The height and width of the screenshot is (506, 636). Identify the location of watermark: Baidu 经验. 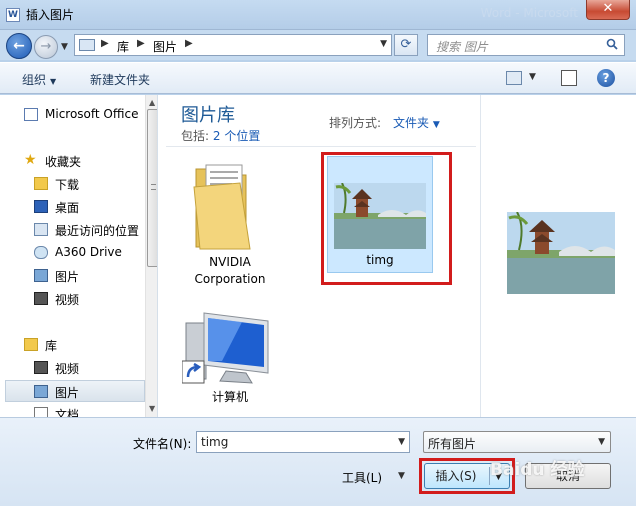
(537, 470).